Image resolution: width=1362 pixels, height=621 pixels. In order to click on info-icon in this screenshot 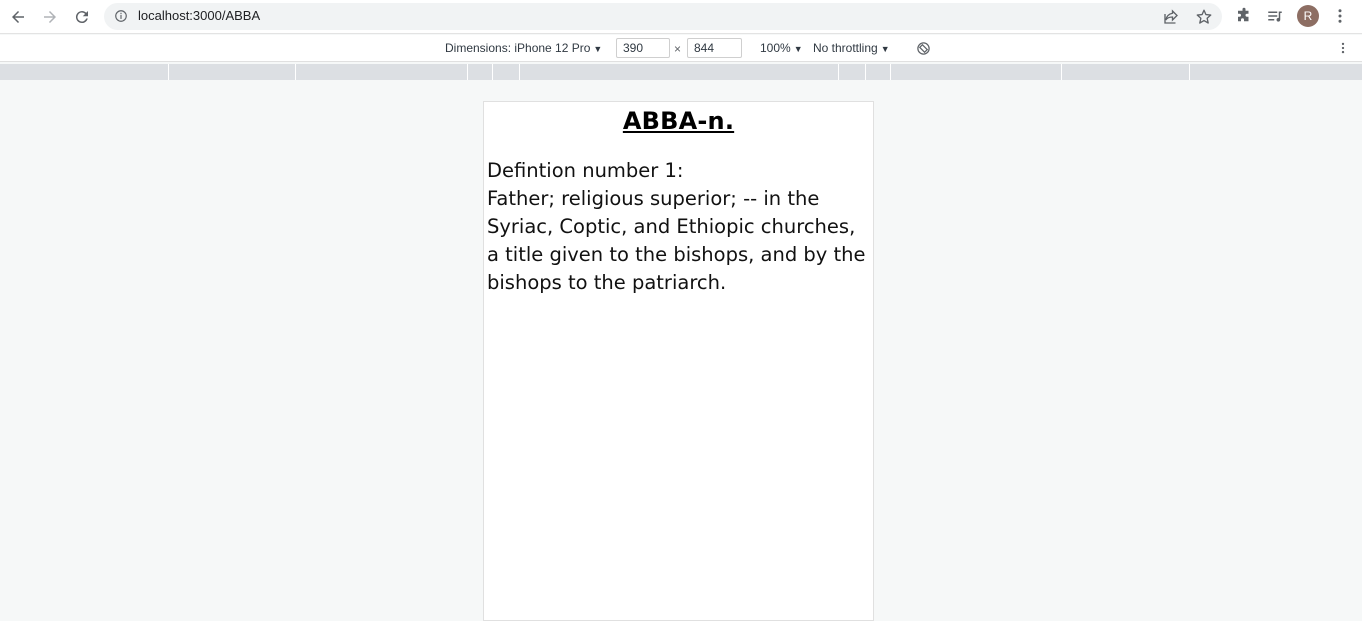, I will do `click(121, 16)`.